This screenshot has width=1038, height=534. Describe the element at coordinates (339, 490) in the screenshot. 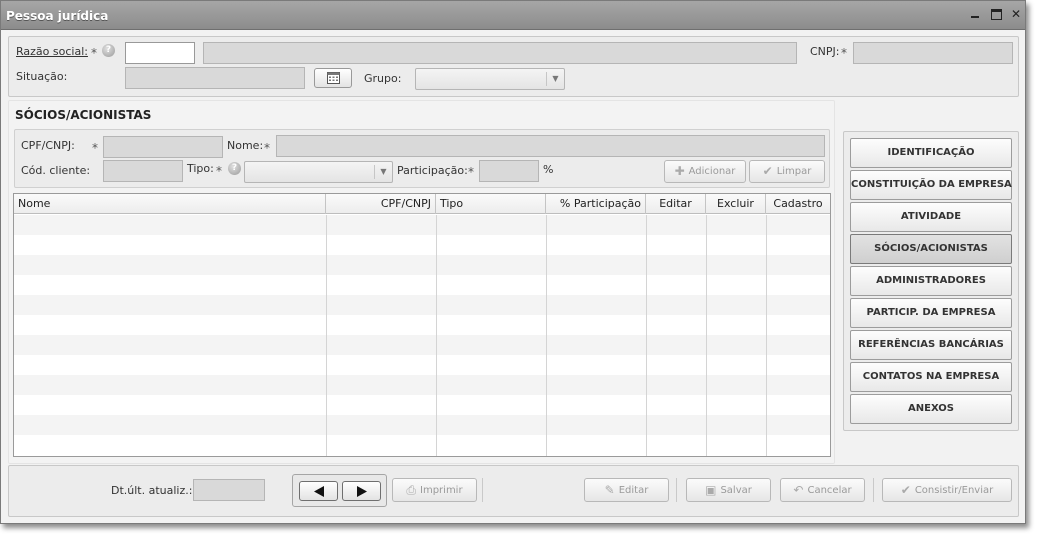

I see `record-pager` at that location.